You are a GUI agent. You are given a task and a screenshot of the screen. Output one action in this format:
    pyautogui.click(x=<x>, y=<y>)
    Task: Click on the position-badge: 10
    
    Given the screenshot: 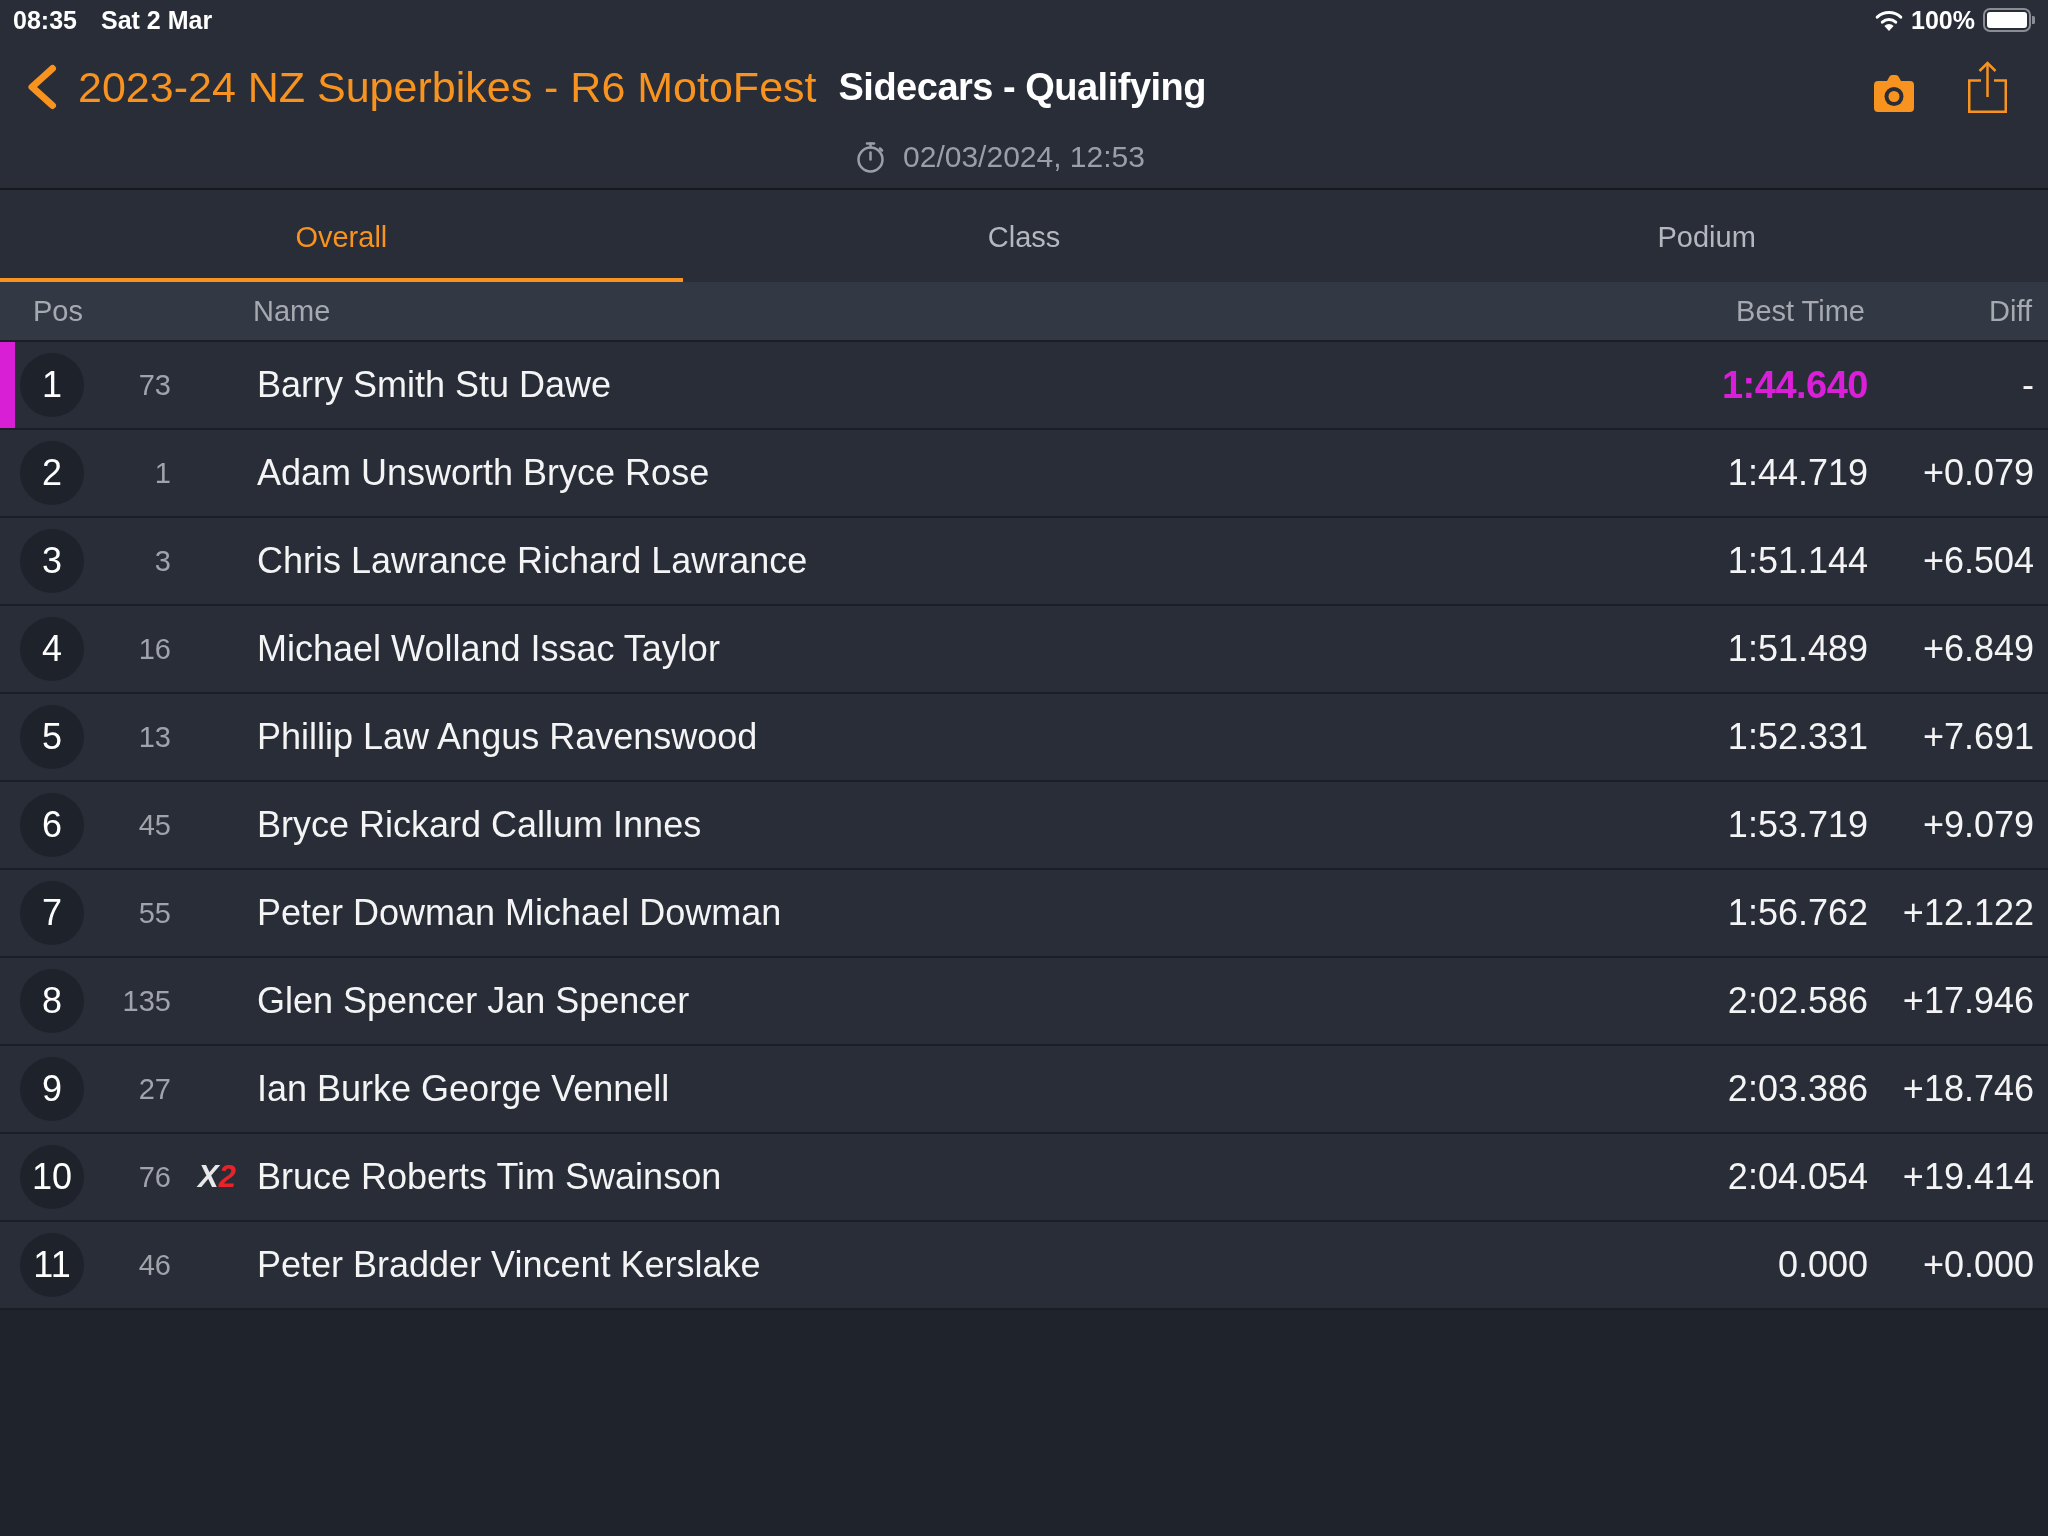 What is the action you would take?
    pyautogui.click(x=52, y=1177)
    